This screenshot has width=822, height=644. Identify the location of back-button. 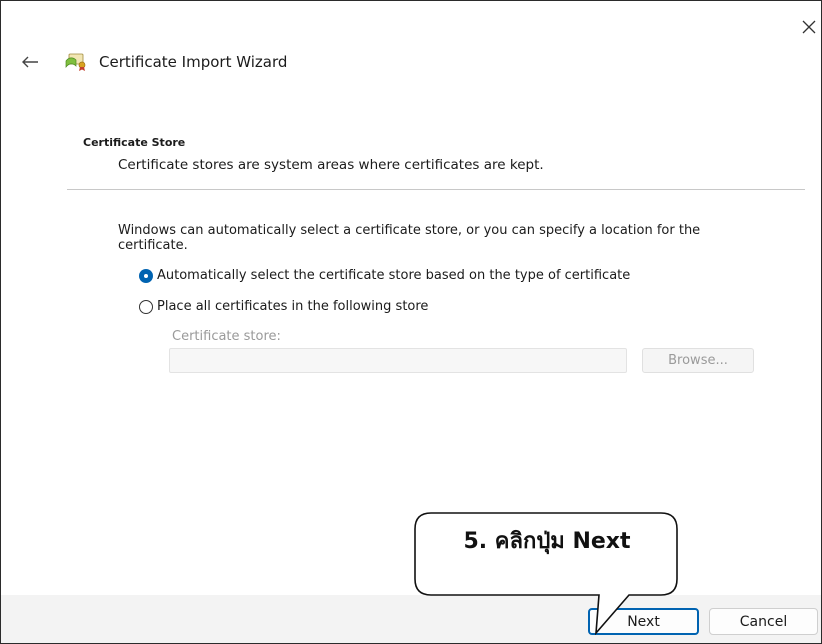
(30, 62).